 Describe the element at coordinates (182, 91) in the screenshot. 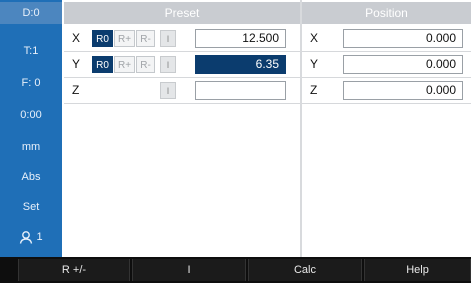

I see `preset-row-z: Z I` at that location.